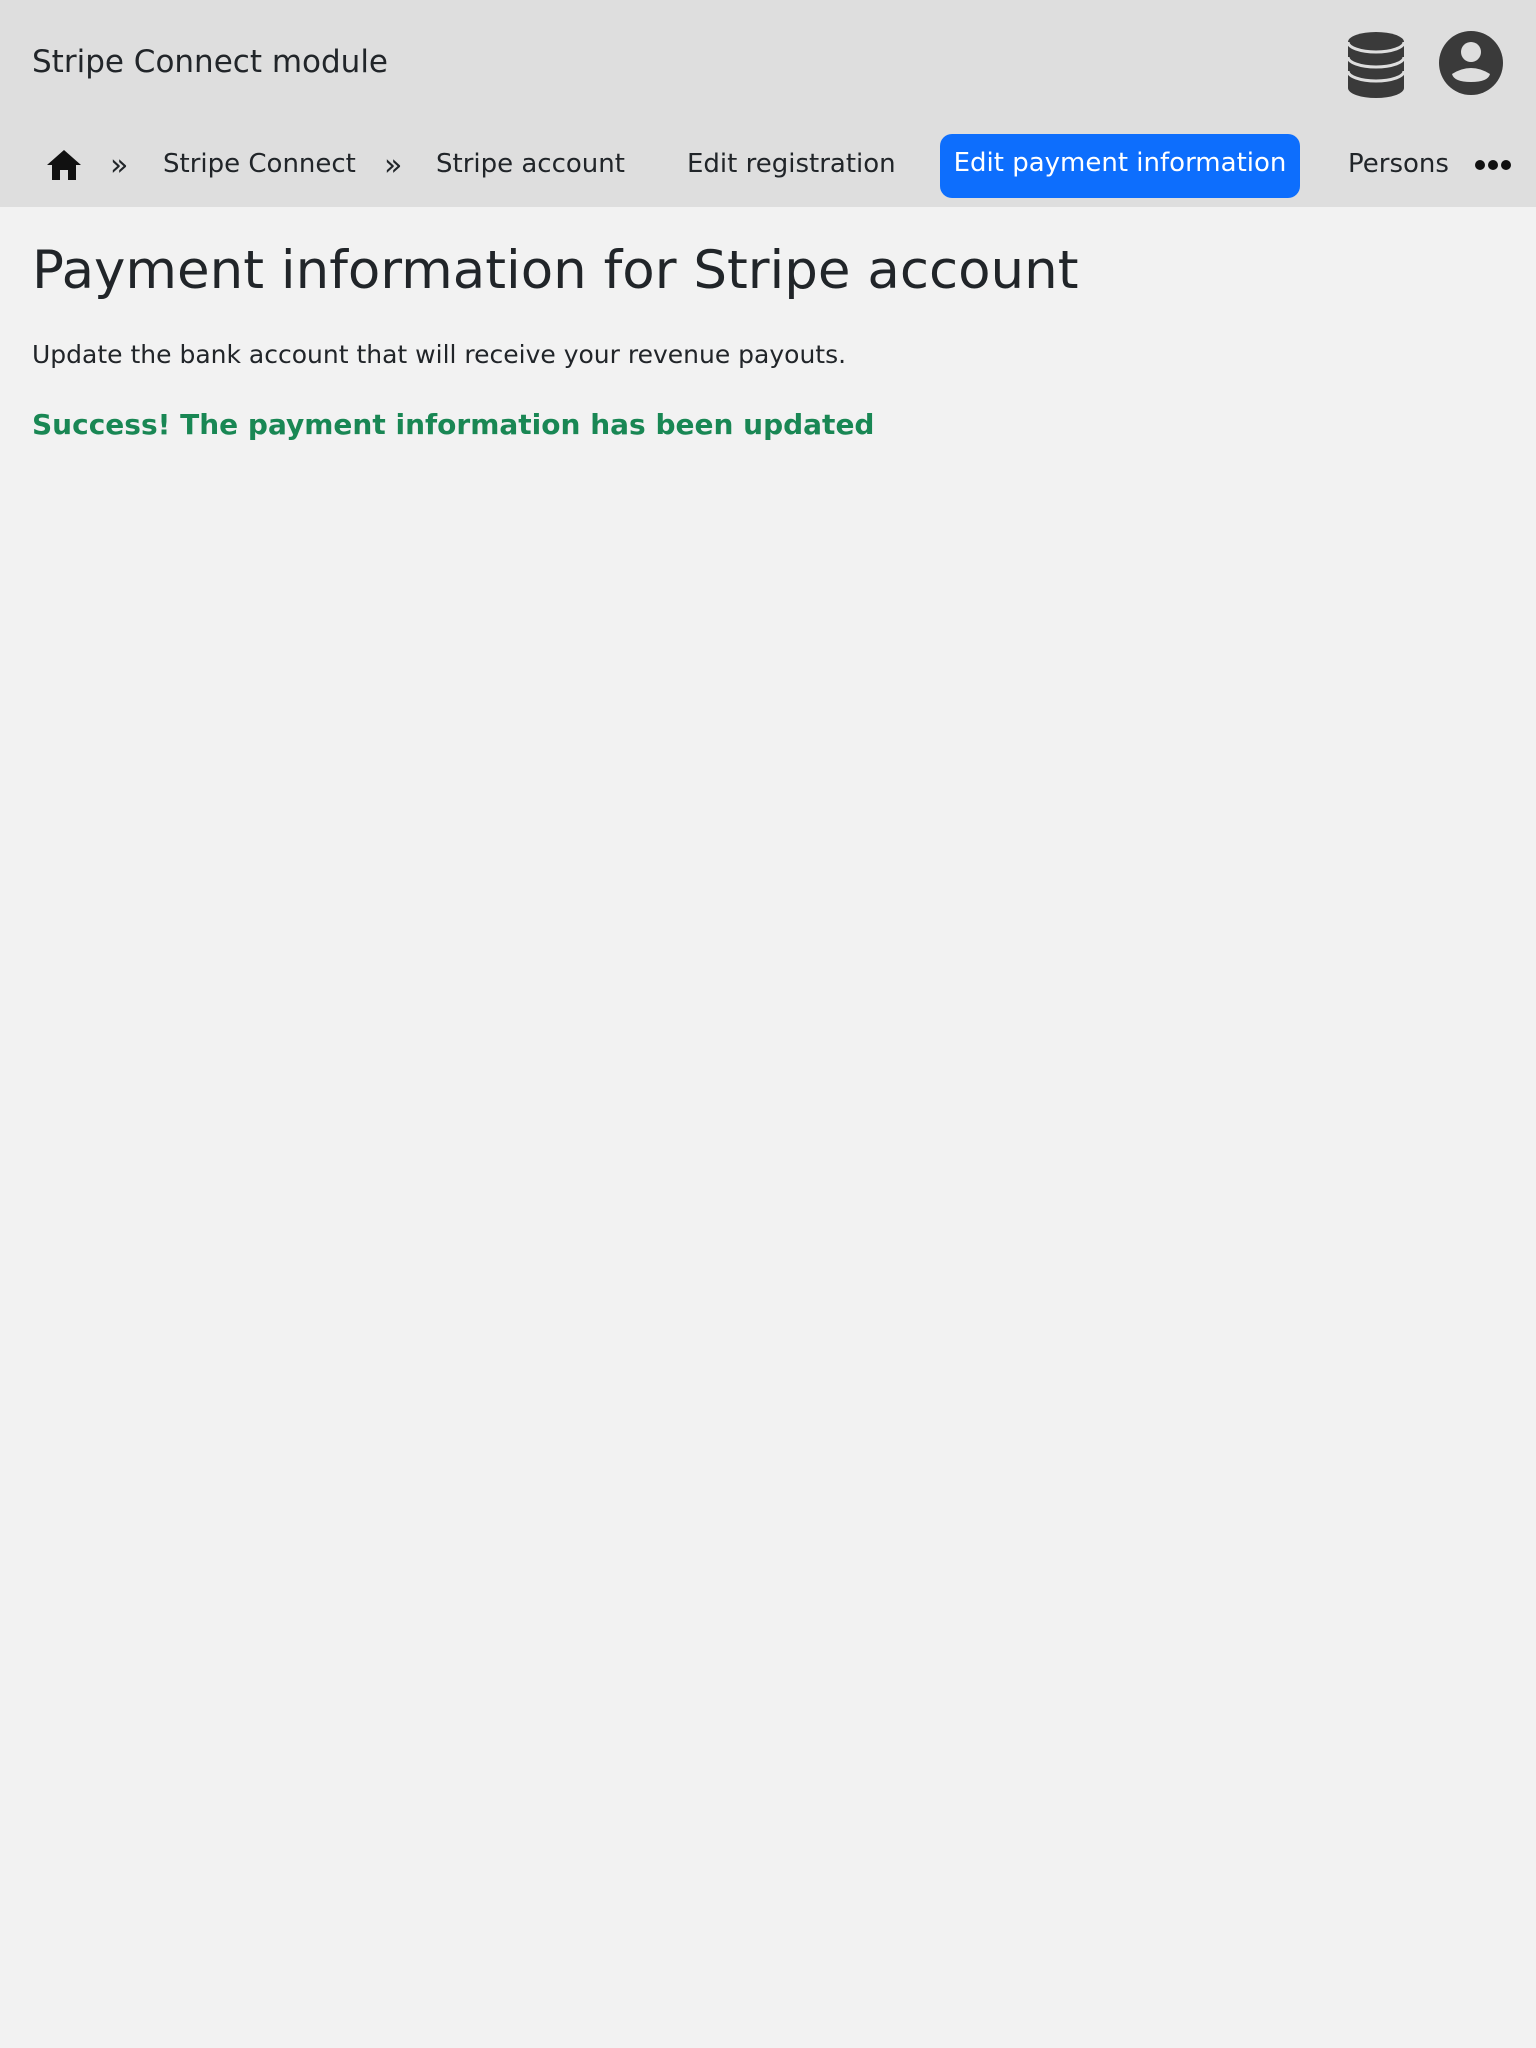 This screenshot has height=2048, width=1536. Describe the element at coordinates (1471, 63) in the screenshot. I see `user-account-icon` at that location.